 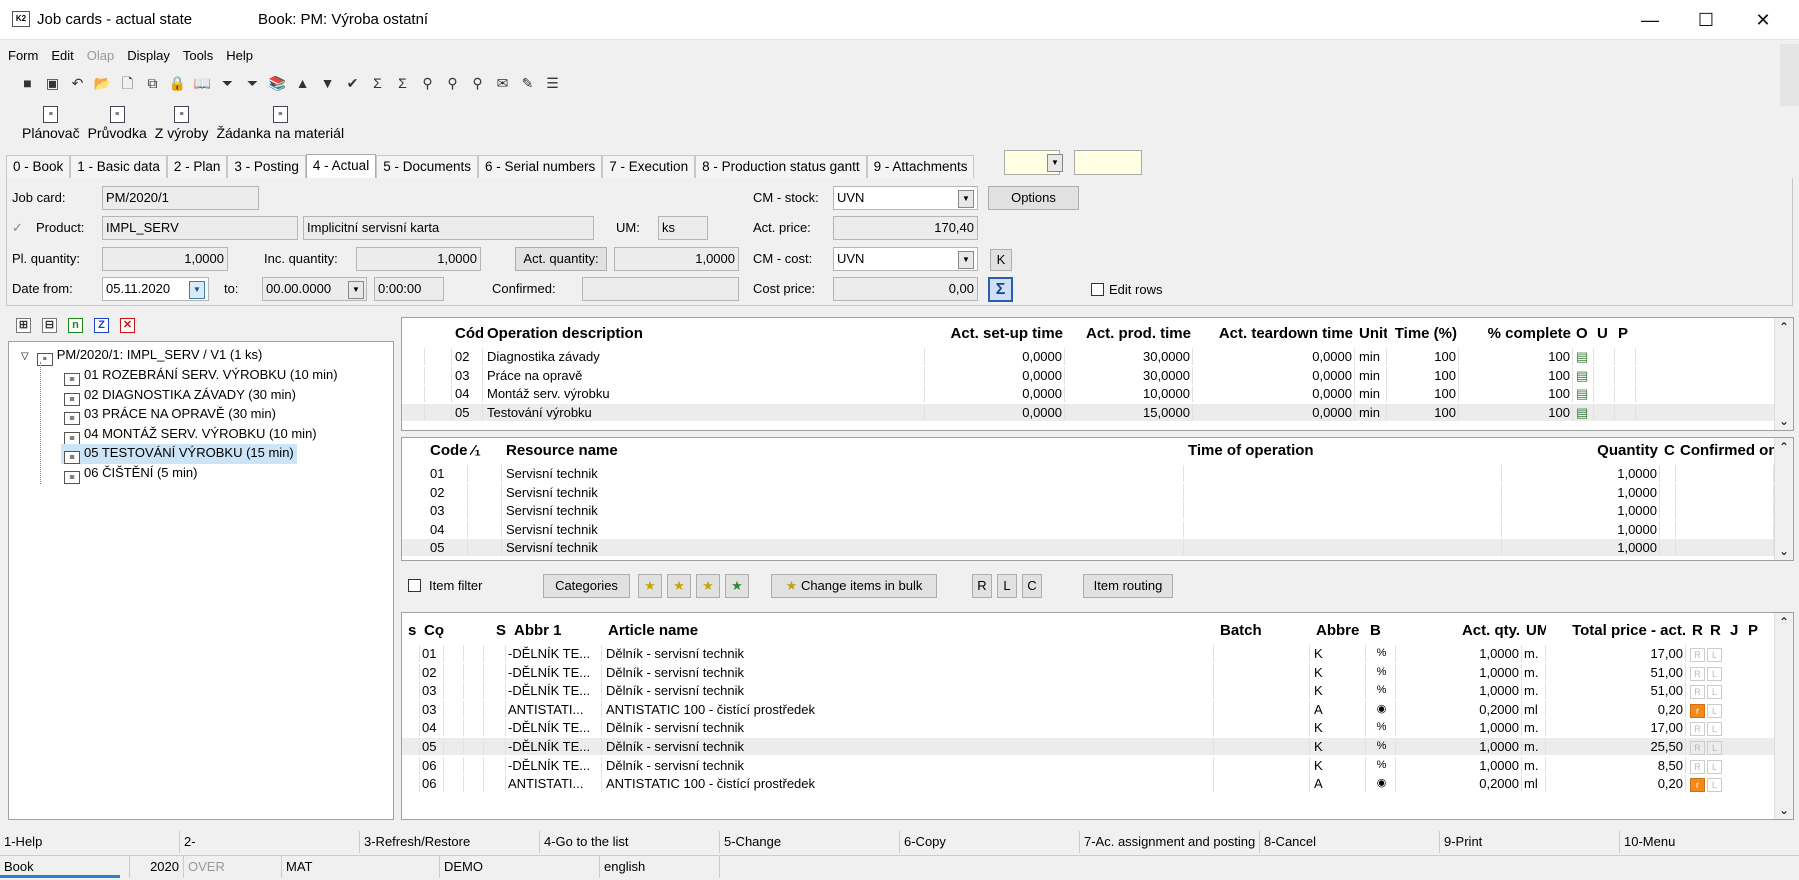 What do you see at coordinates (552, 83) in the screenshot?
I see `menu-lines-icon: ☰` at bounding box center [552, 83].